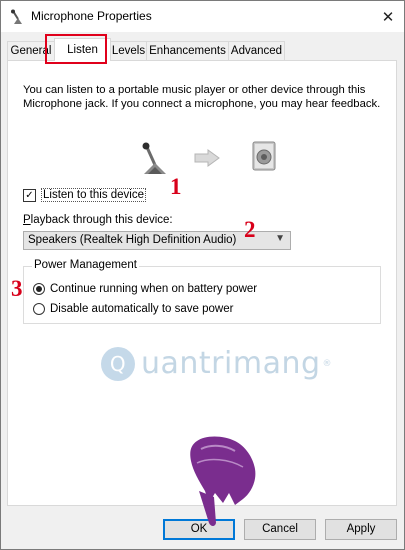 The image size is (405, 550). What do you see at coordinates (29, 195) in the screenshot?
I see `listen-checkbox: ✓` at bounding box center [29, 195].